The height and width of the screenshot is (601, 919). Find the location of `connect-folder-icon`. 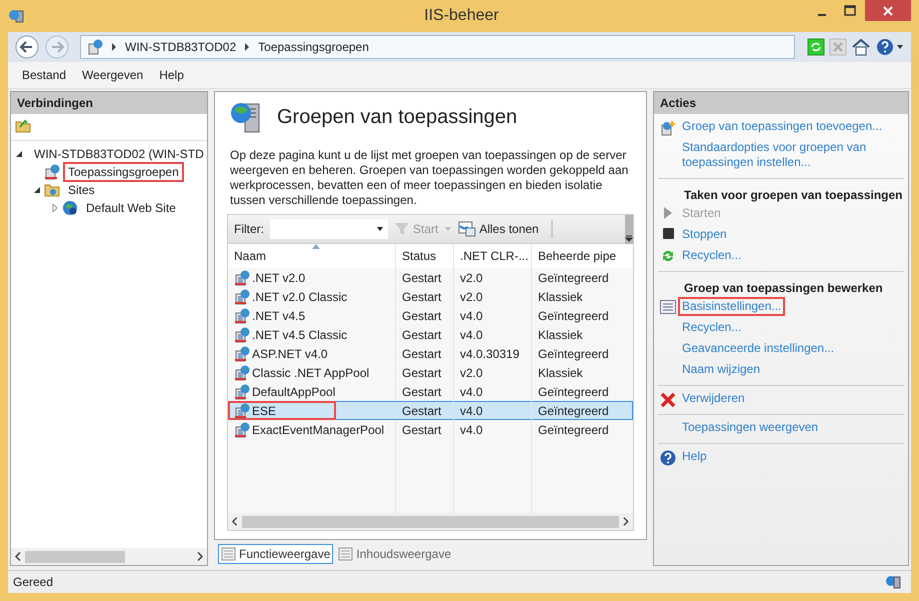

connect-folder-icon is located at coordinates (23, 126).